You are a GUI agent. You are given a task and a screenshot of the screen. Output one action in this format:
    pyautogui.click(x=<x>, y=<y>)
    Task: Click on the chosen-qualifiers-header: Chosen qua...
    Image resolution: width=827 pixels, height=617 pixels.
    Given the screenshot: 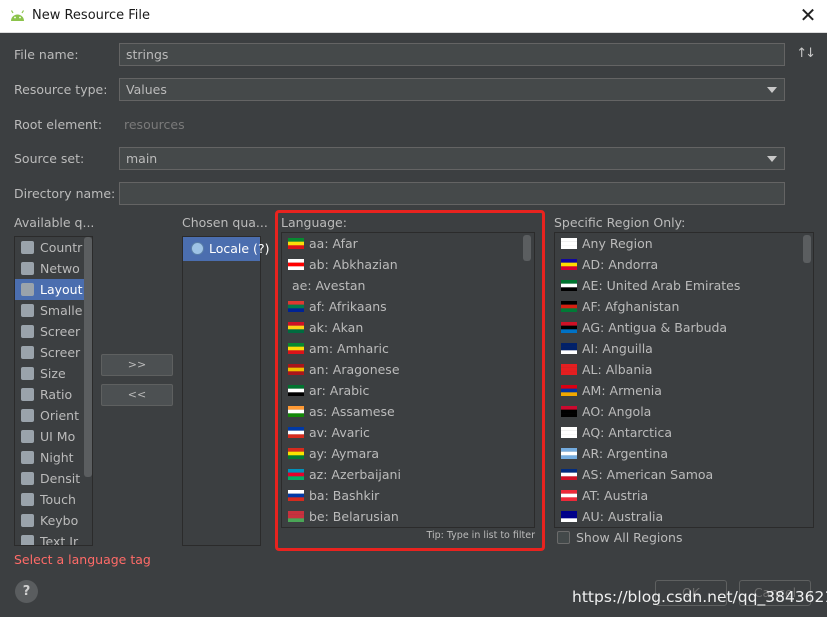 What is the action you would take?
    pyautogui.click(x=225, y=222)
    